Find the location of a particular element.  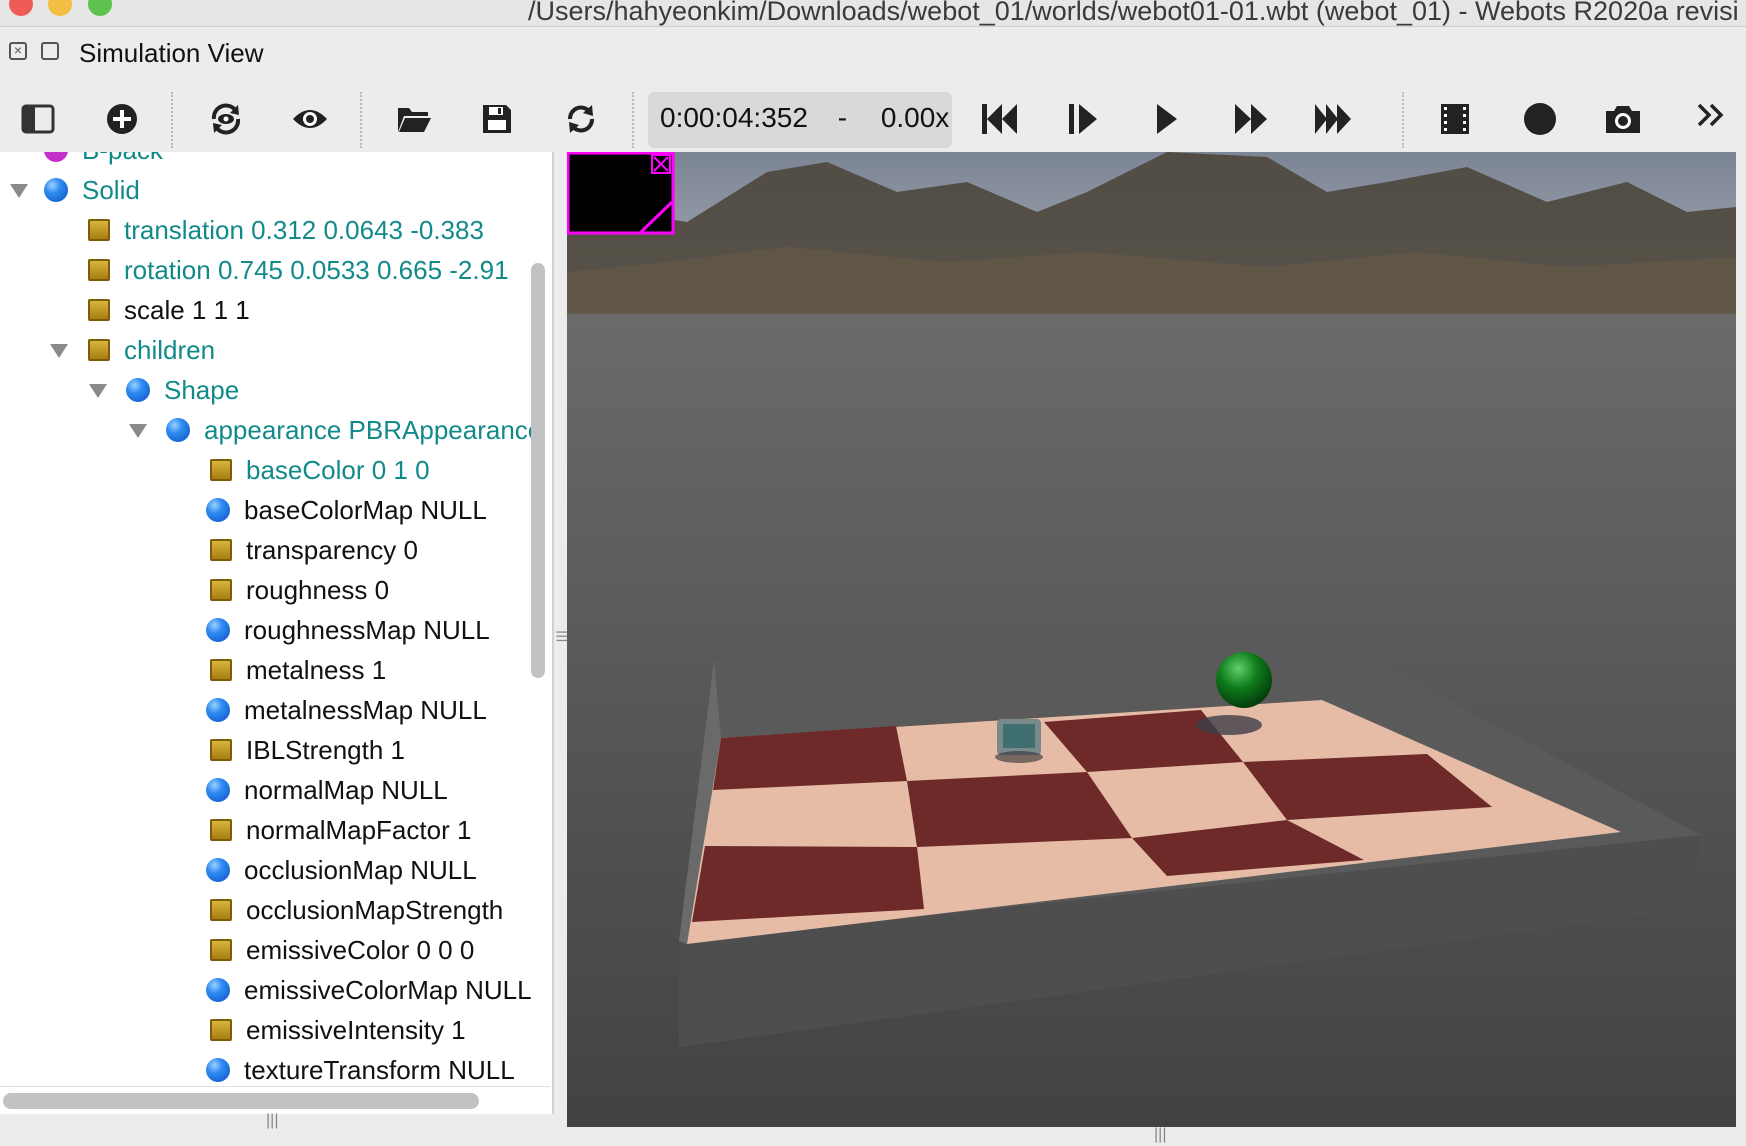

simulation-time: 0:00:04:352 is located at coordinates (734, 117).